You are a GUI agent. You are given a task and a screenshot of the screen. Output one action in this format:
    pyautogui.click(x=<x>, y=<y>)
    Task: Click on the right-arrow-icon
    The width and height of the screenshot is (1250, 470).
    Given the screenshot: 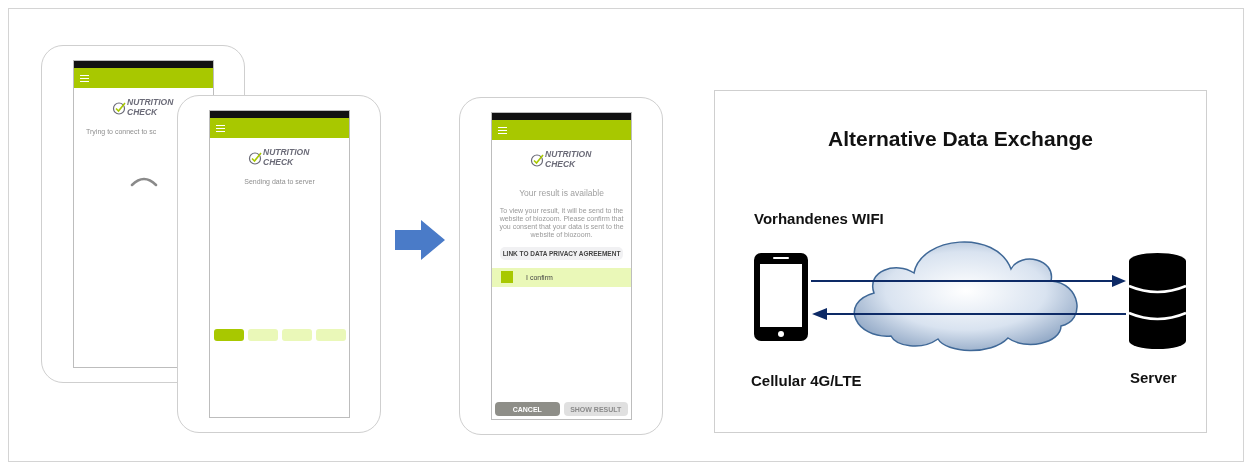 What is the action you would take?
    pyautogui.click(x=420, y=240)
    